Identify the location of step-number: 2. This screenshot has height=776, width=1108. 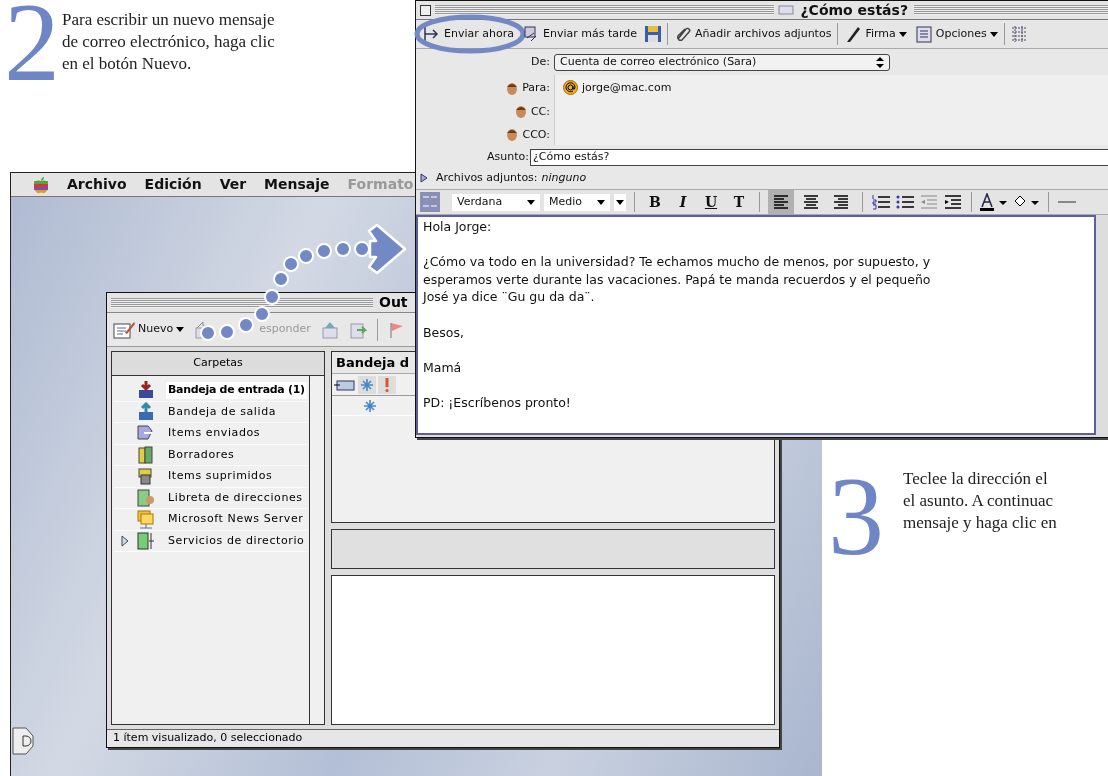
(32, 49).